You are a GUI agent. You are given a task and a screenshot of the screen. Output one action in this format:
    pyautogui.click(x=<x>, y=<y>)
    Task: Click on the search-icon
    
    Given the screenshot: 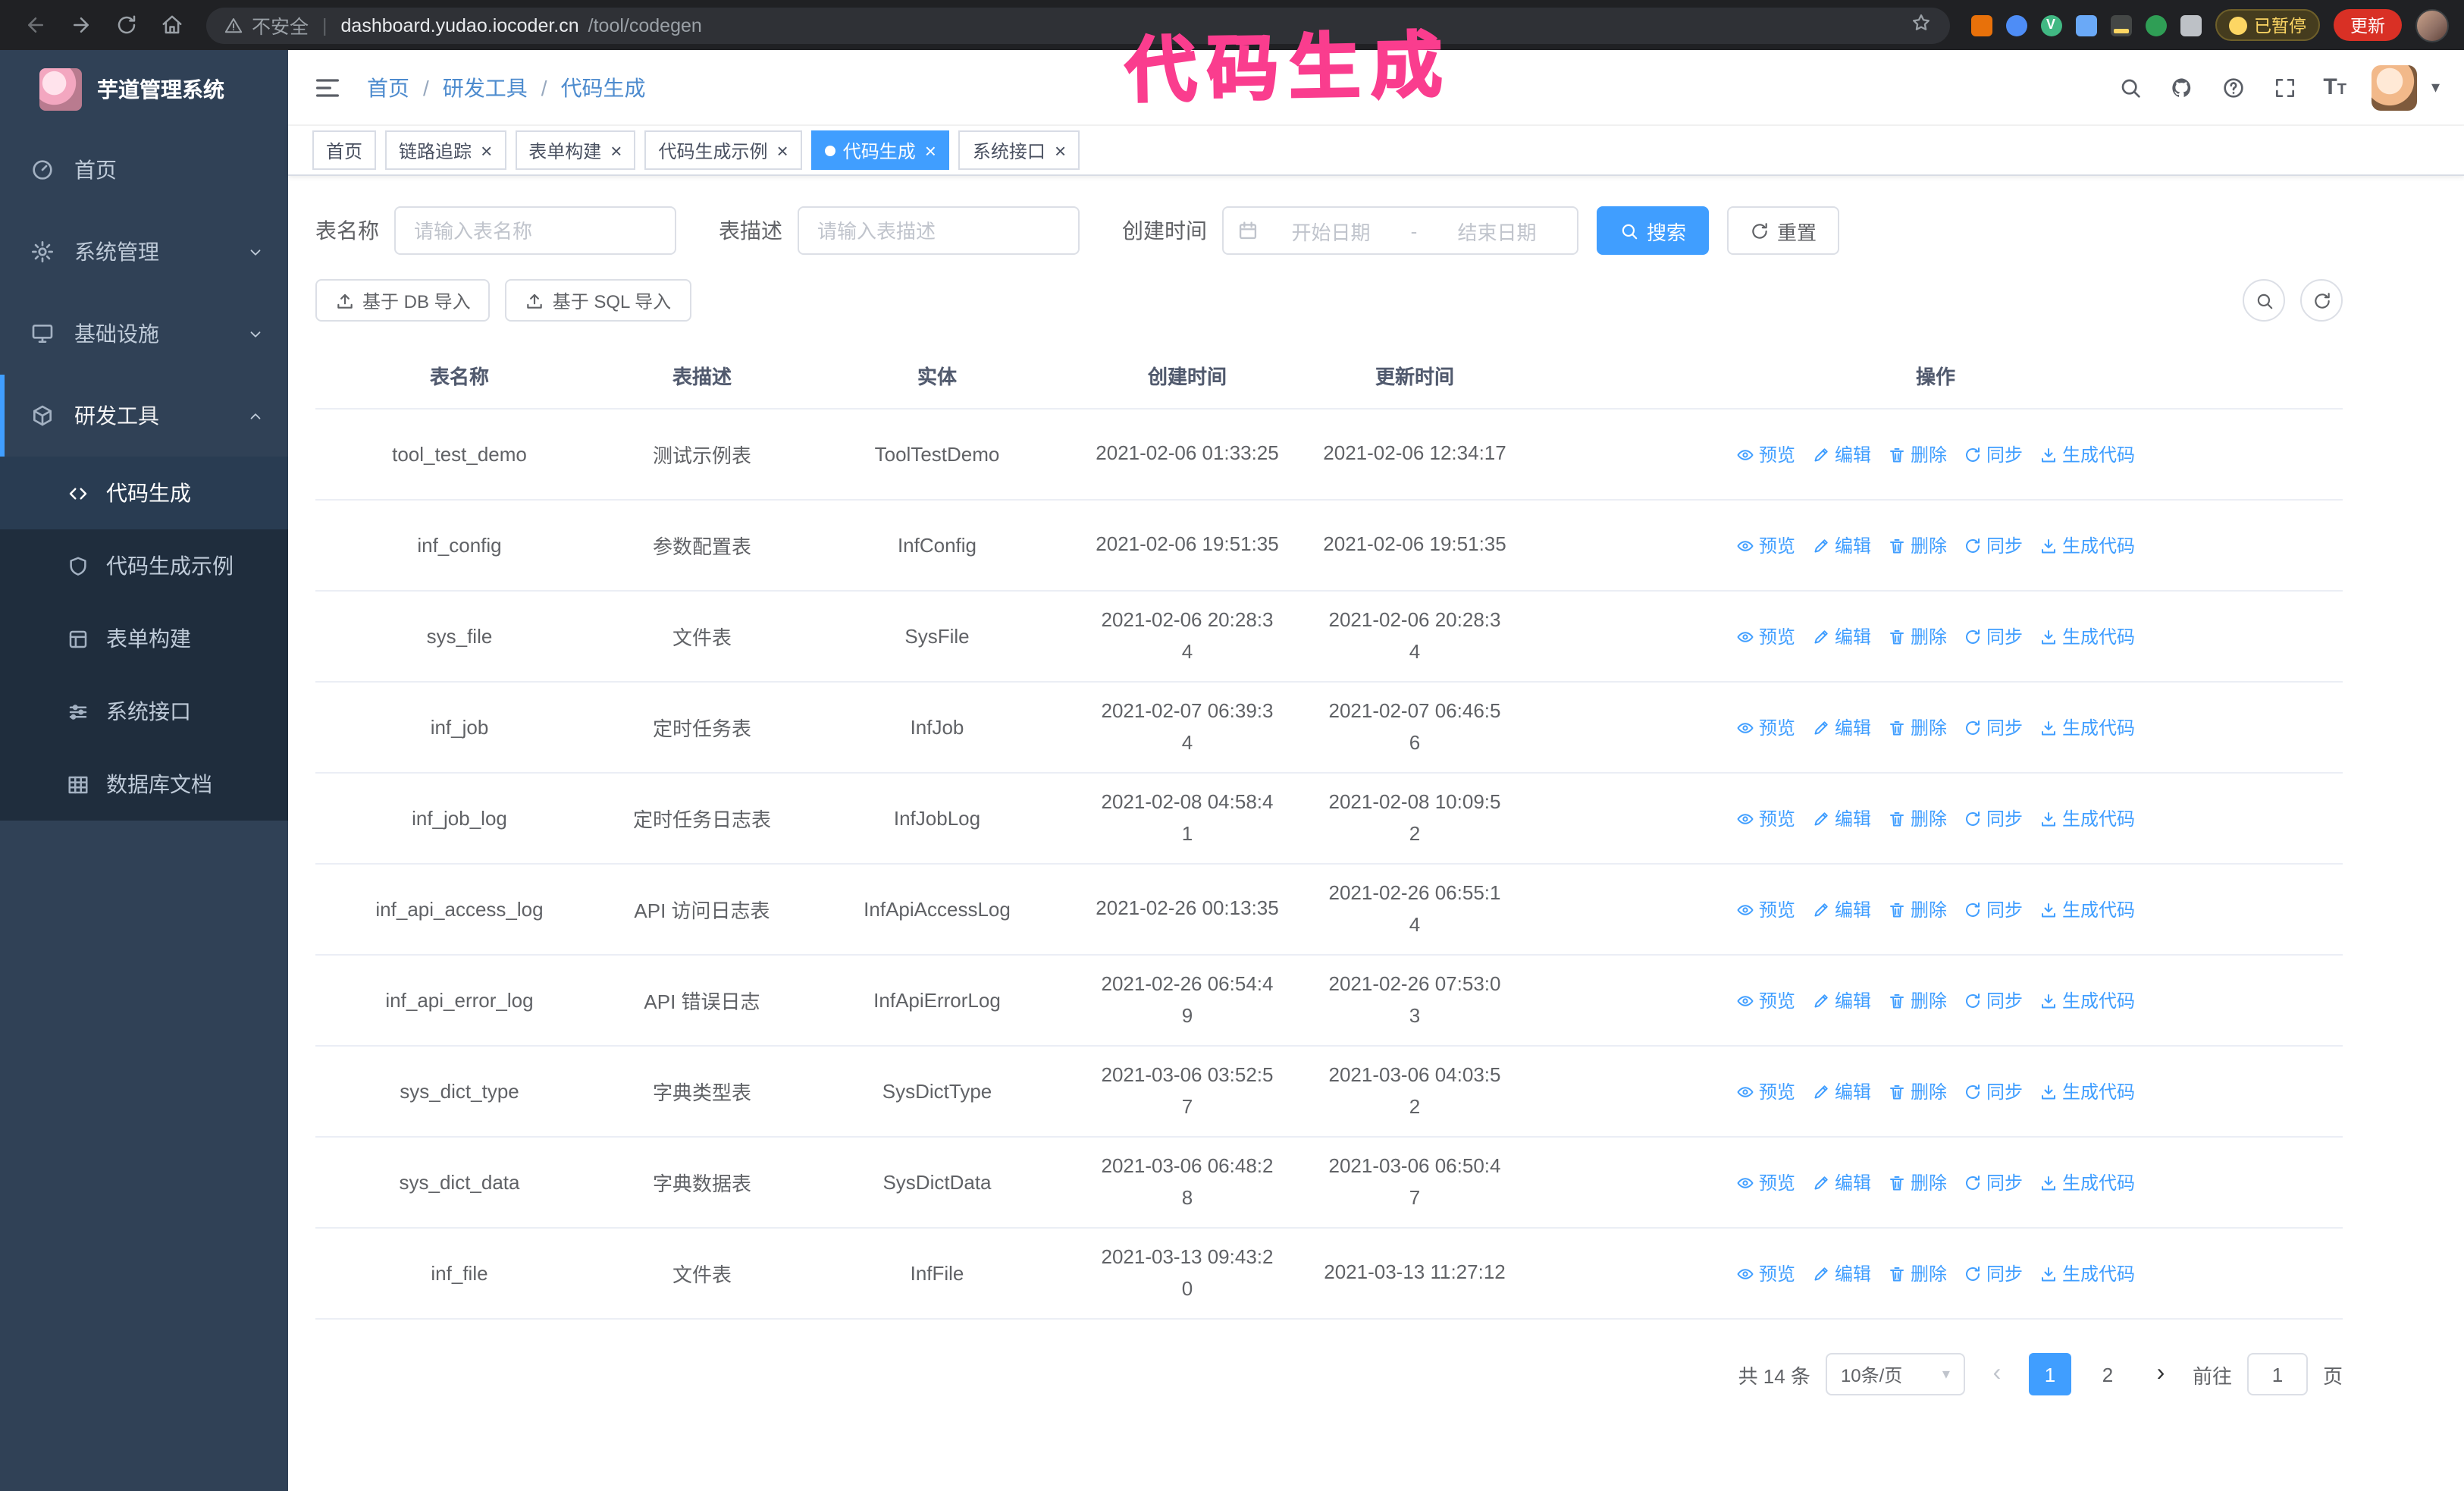 What is the action you would take?
    pyautogui.click(x=2130, y=87)
    